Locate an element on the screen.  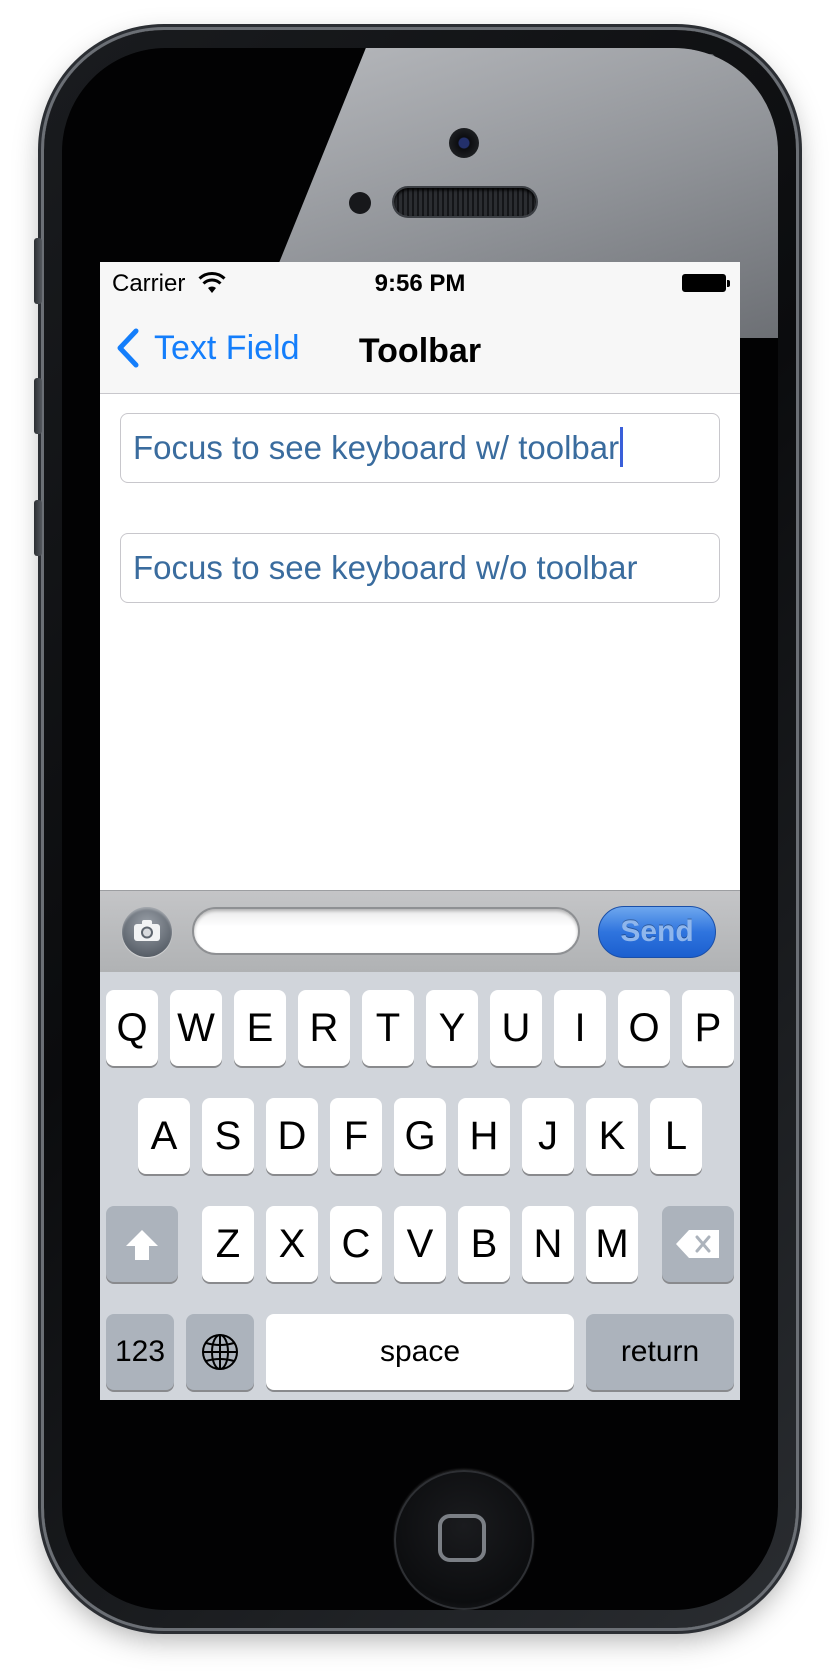
mute-switch is located at coordinates (38, 271).